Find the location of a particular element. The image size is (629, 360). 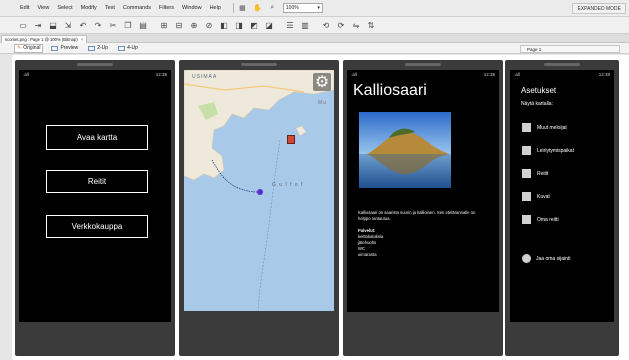

two-up-icon is located at coordinates (92, 48).